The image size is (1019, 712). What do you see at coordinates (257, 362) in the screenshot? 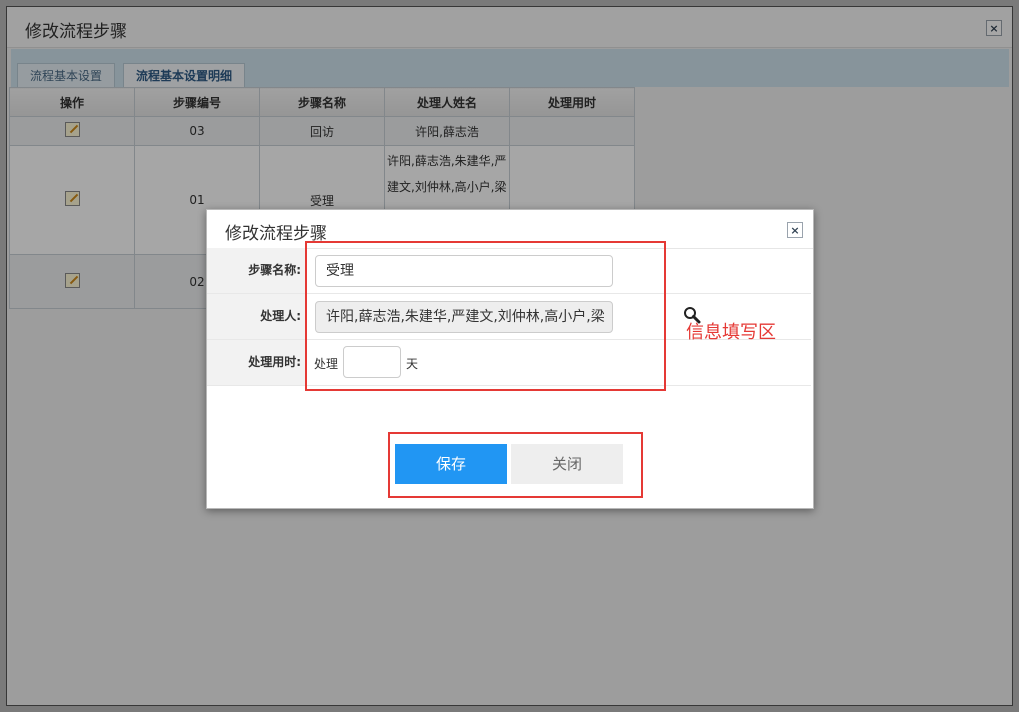
I see `duration-label: 处理用时:` at bounding box center [257, 362].